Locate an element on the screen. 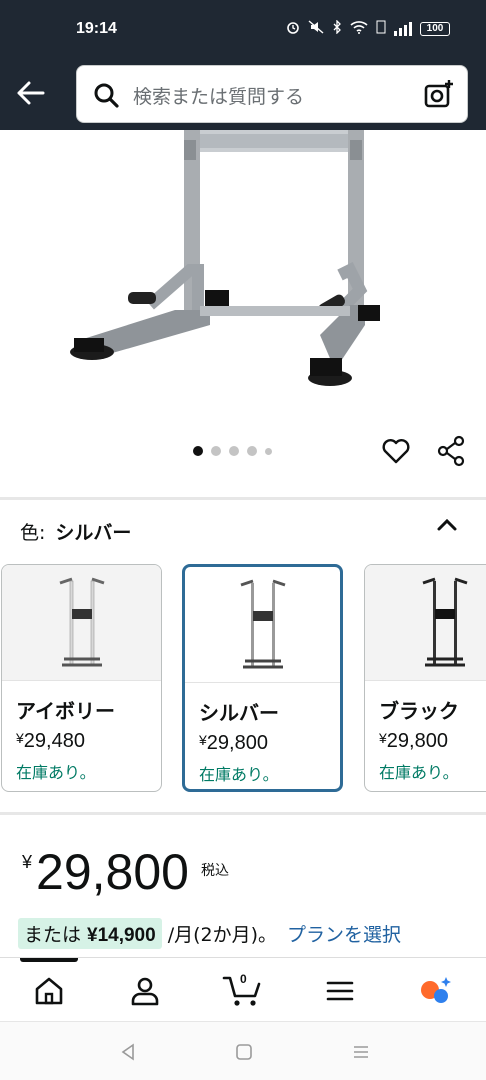 This screenshot has width=486, height=1080. user-icon is located at coordinates (145, 991).